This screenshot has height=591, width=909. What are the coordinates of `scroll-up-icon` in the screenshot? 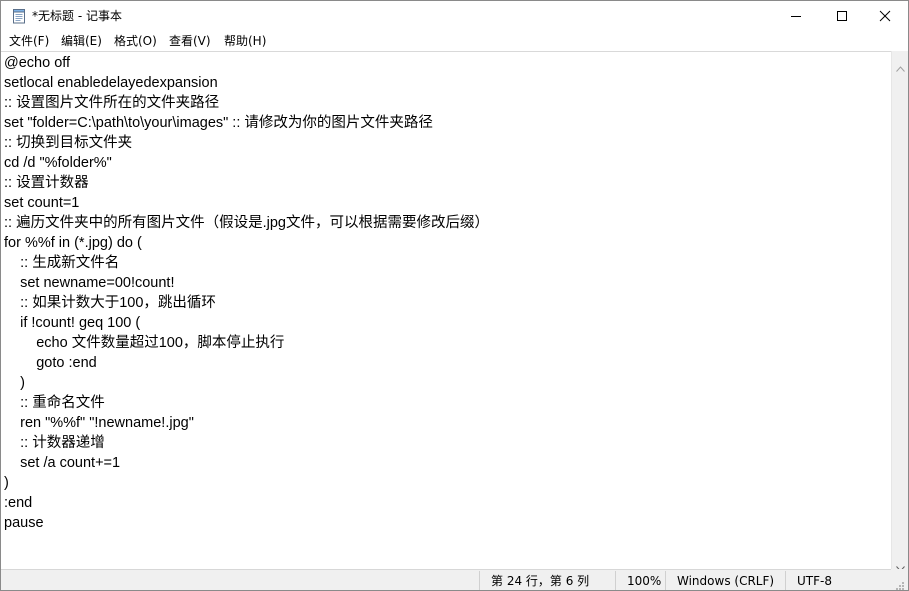 It's located at (900, 66).